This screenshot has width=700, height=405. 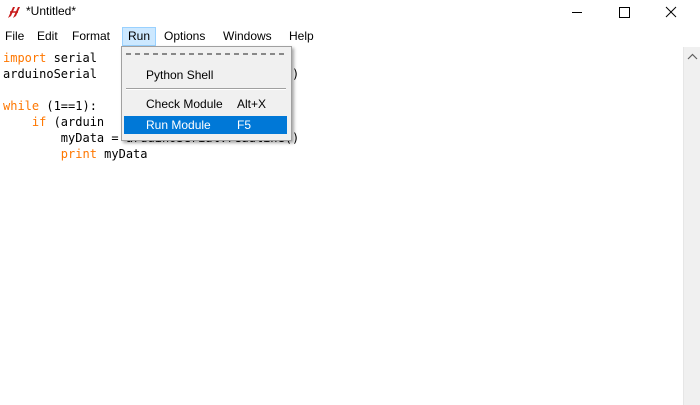 I want to click on maximize-icon, so click(x=624, y=12).